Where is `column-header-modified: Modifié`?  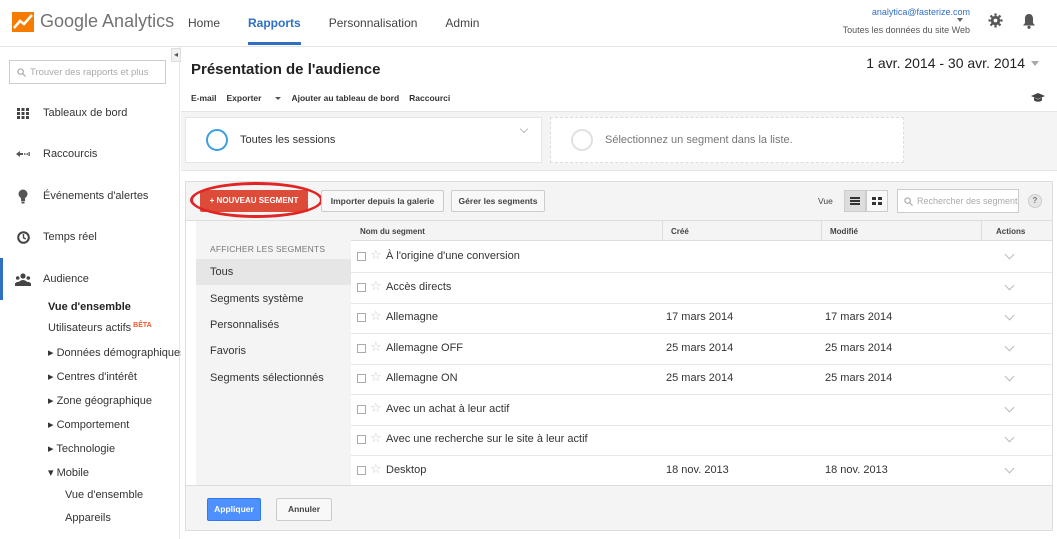
column-header-modified: Modifié is located at coordinates (844, 231).